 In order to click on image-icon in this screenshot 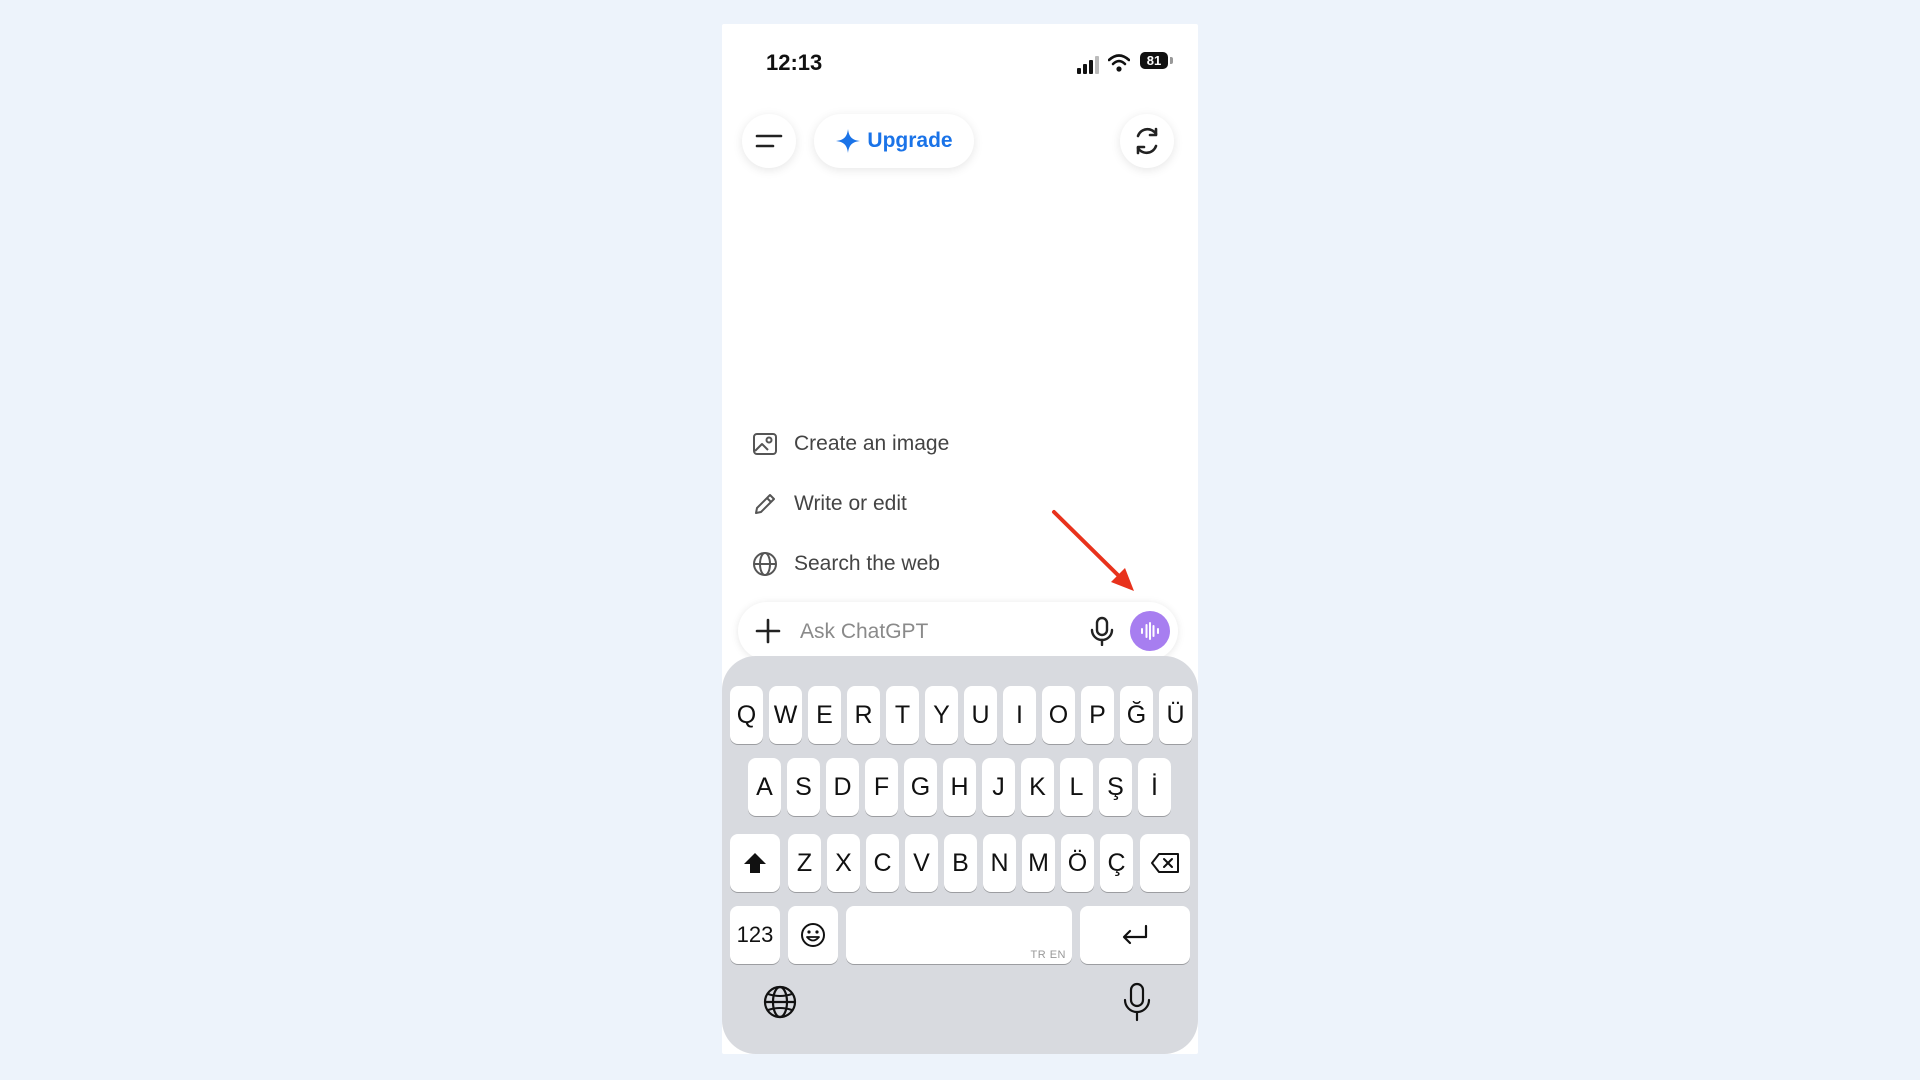, I will do `click(765, 444)`.